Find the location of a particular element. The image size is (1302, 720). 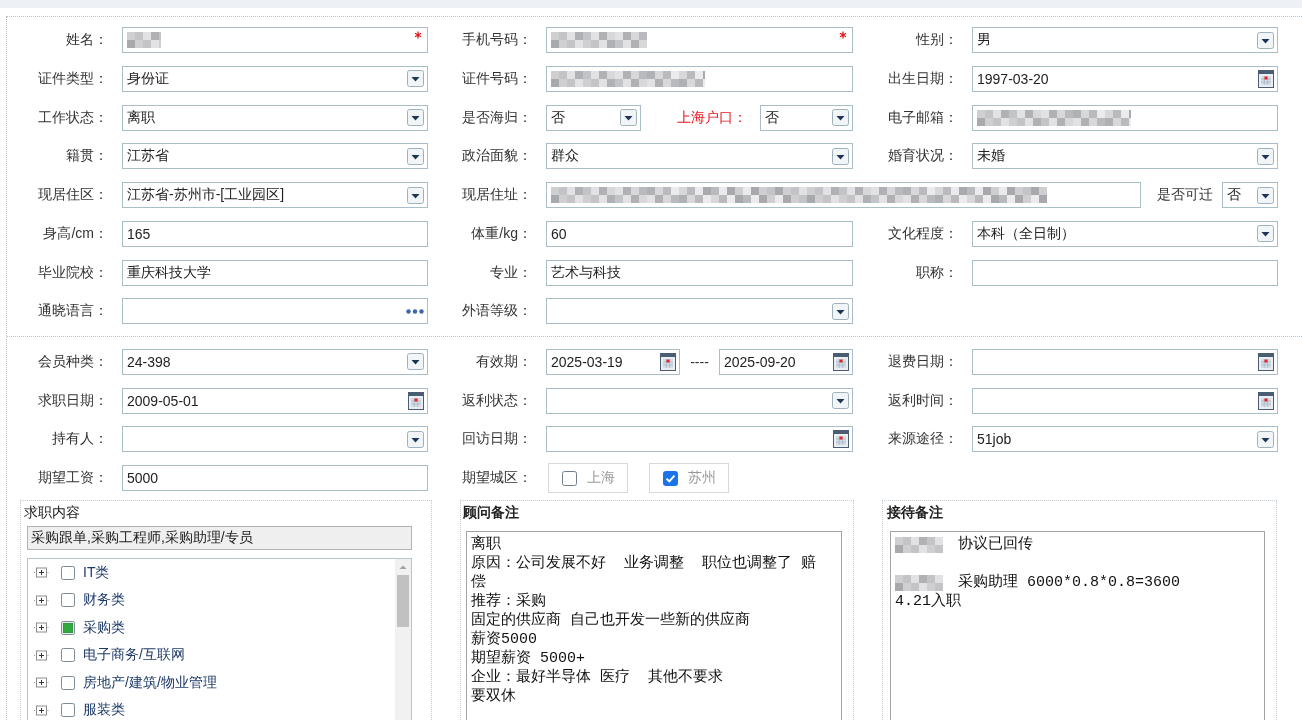

field-label: 有效期： is located at coordinates (504, 361).